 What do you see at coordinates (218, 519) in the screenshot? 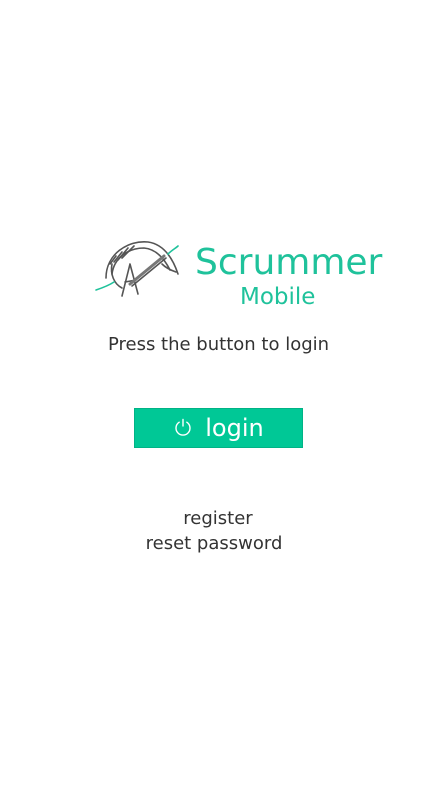
I see `register-link: register` at bounding box center [218, 519].